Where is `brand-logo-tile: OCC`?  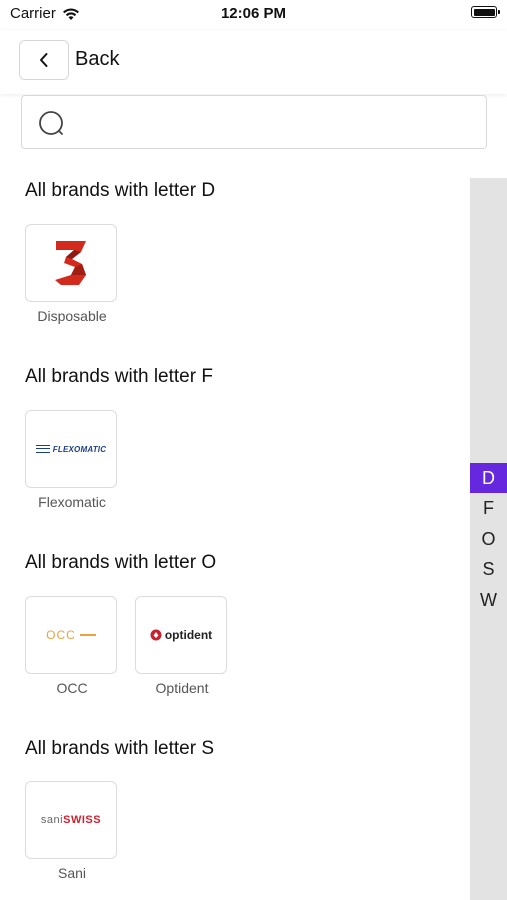
brand-logo-tile: OCC is located at coordinates (71, 635).